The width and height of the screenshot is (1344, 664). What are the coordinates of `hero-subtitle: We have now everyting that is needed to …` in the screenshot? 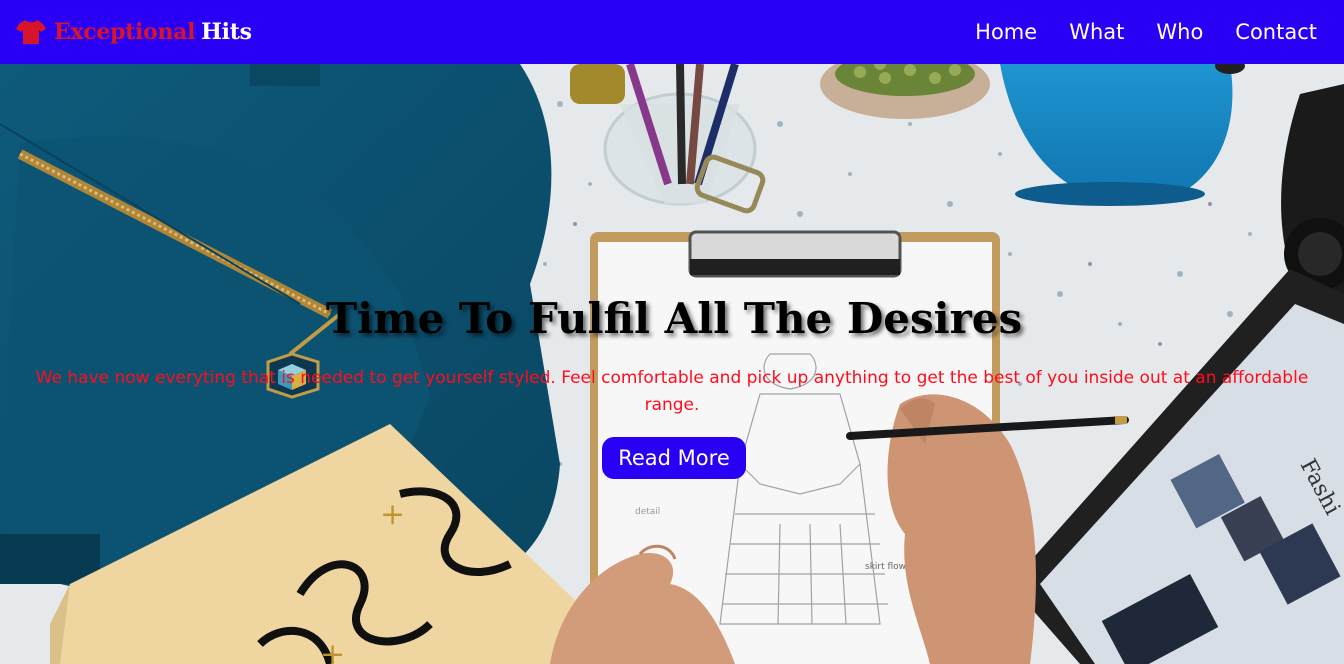 It's located at (672, 391).